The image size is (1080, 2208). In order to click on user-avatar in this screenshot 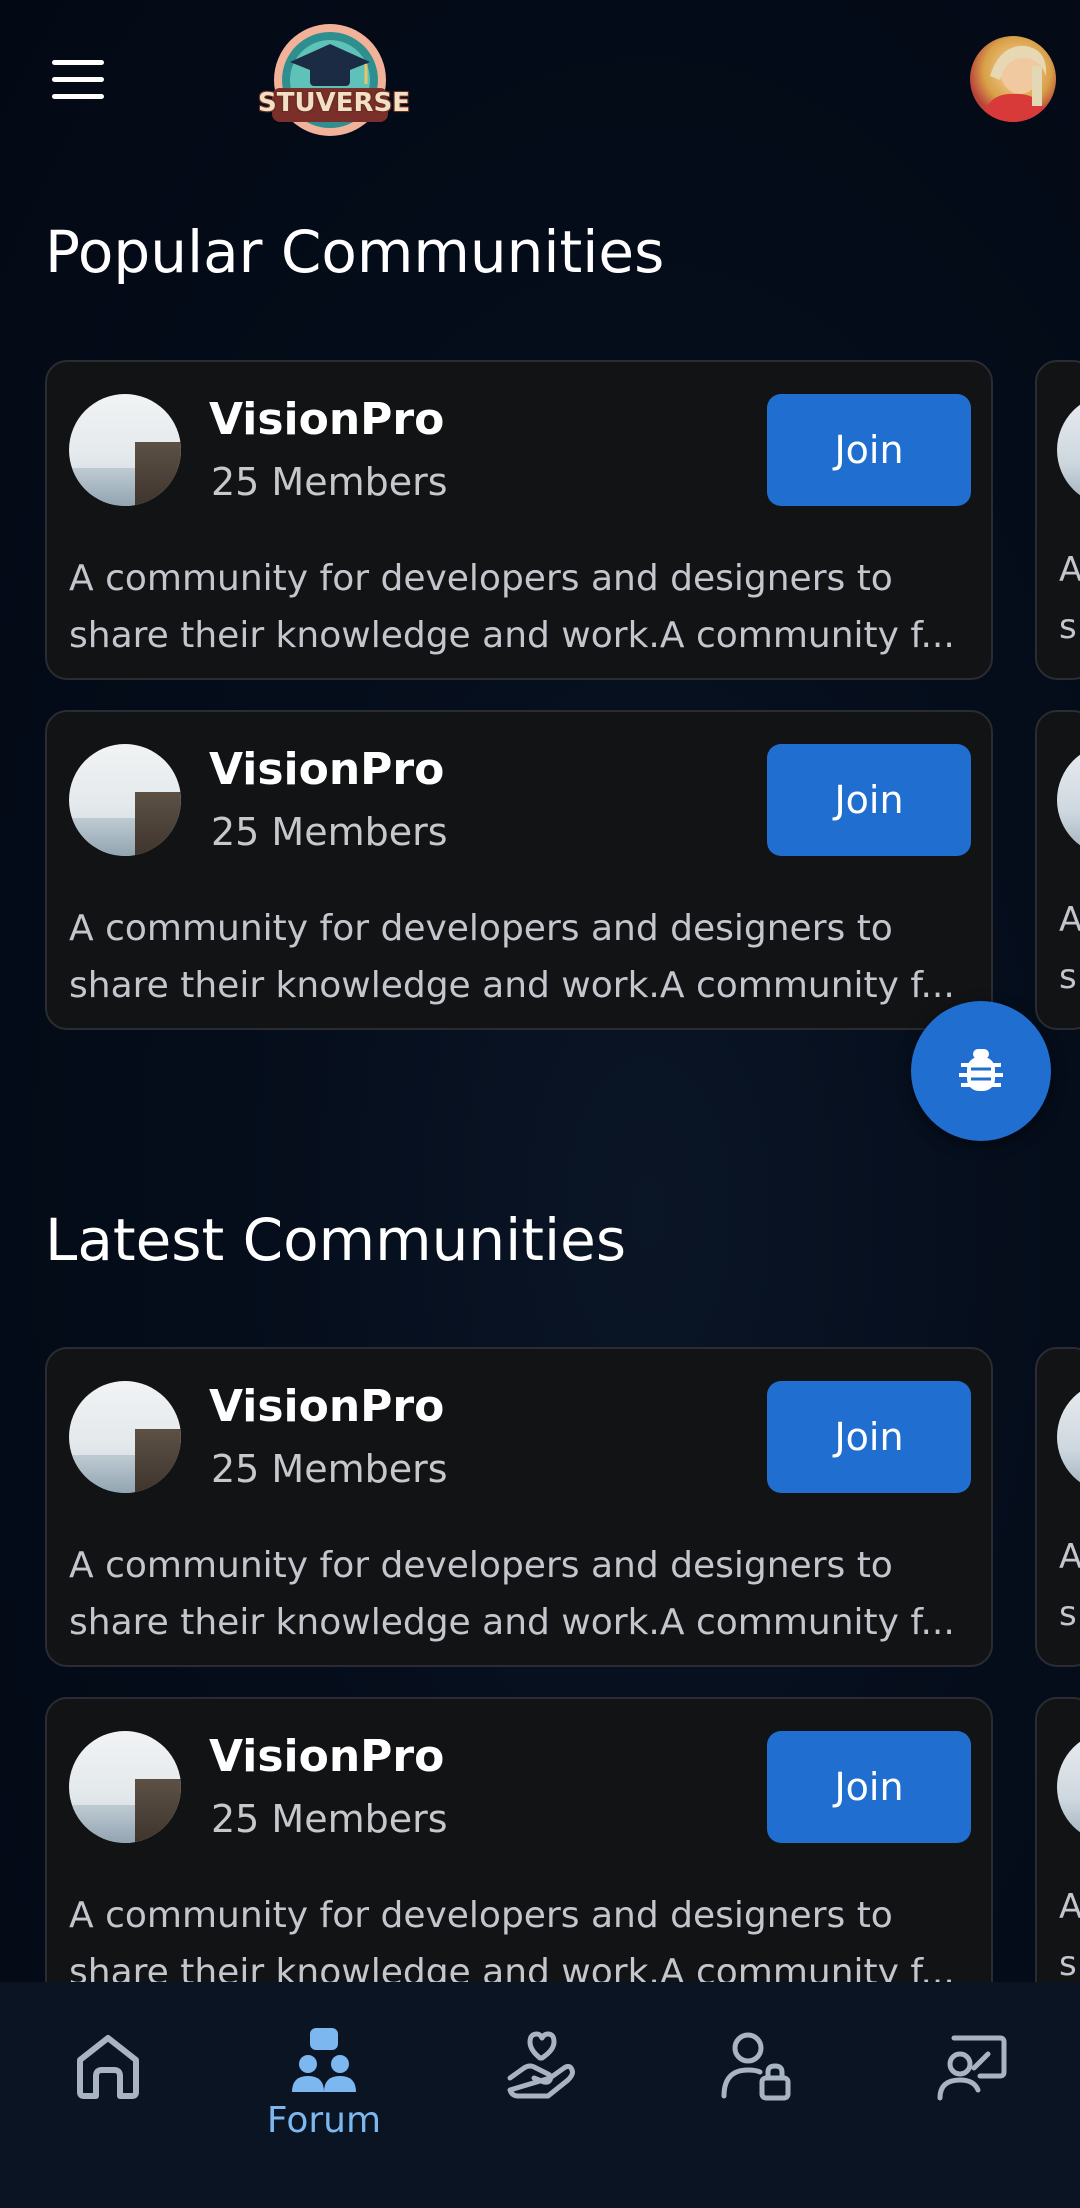, I will do `click(1013, 79)`.